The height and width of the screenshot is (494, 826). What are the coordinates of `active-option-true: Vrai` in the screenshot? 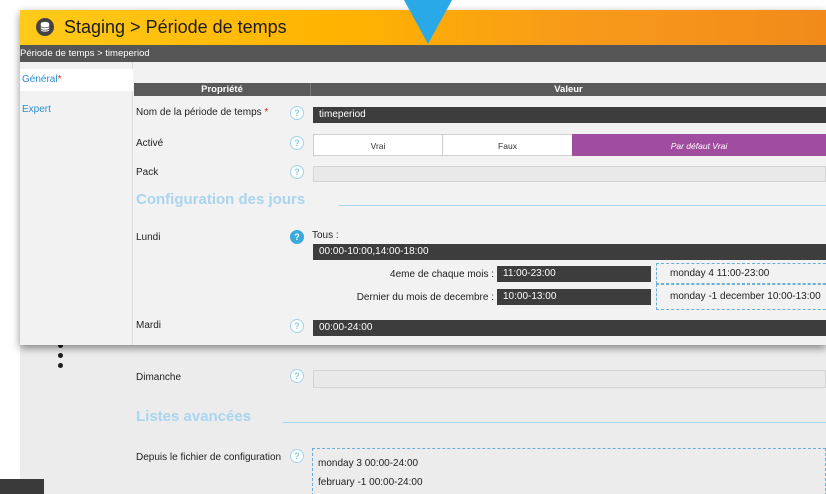 It's located at (378, 145).